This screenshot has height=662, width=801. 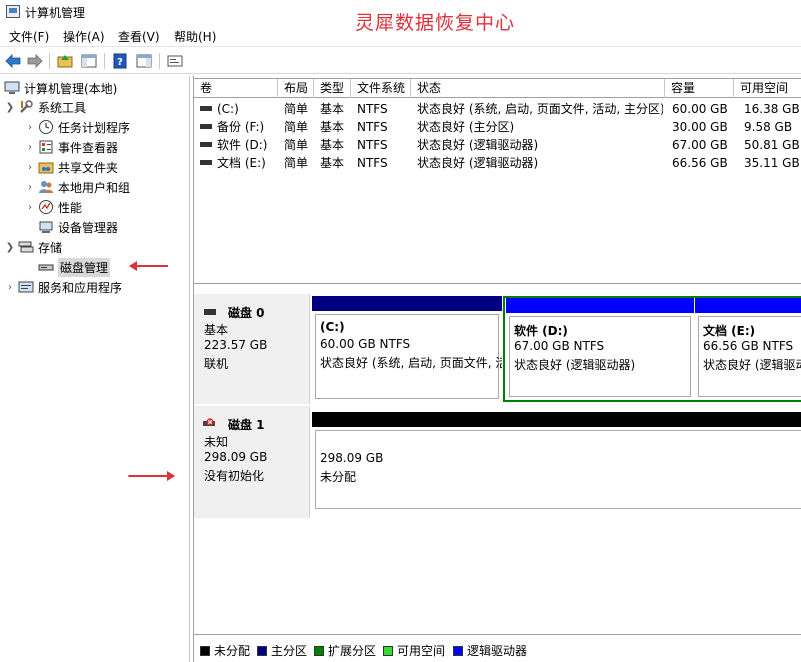 What do you see at coordinates (400, 60) in the screenshot?
I see `toolbar: ?` at bounding box center [400, 60].